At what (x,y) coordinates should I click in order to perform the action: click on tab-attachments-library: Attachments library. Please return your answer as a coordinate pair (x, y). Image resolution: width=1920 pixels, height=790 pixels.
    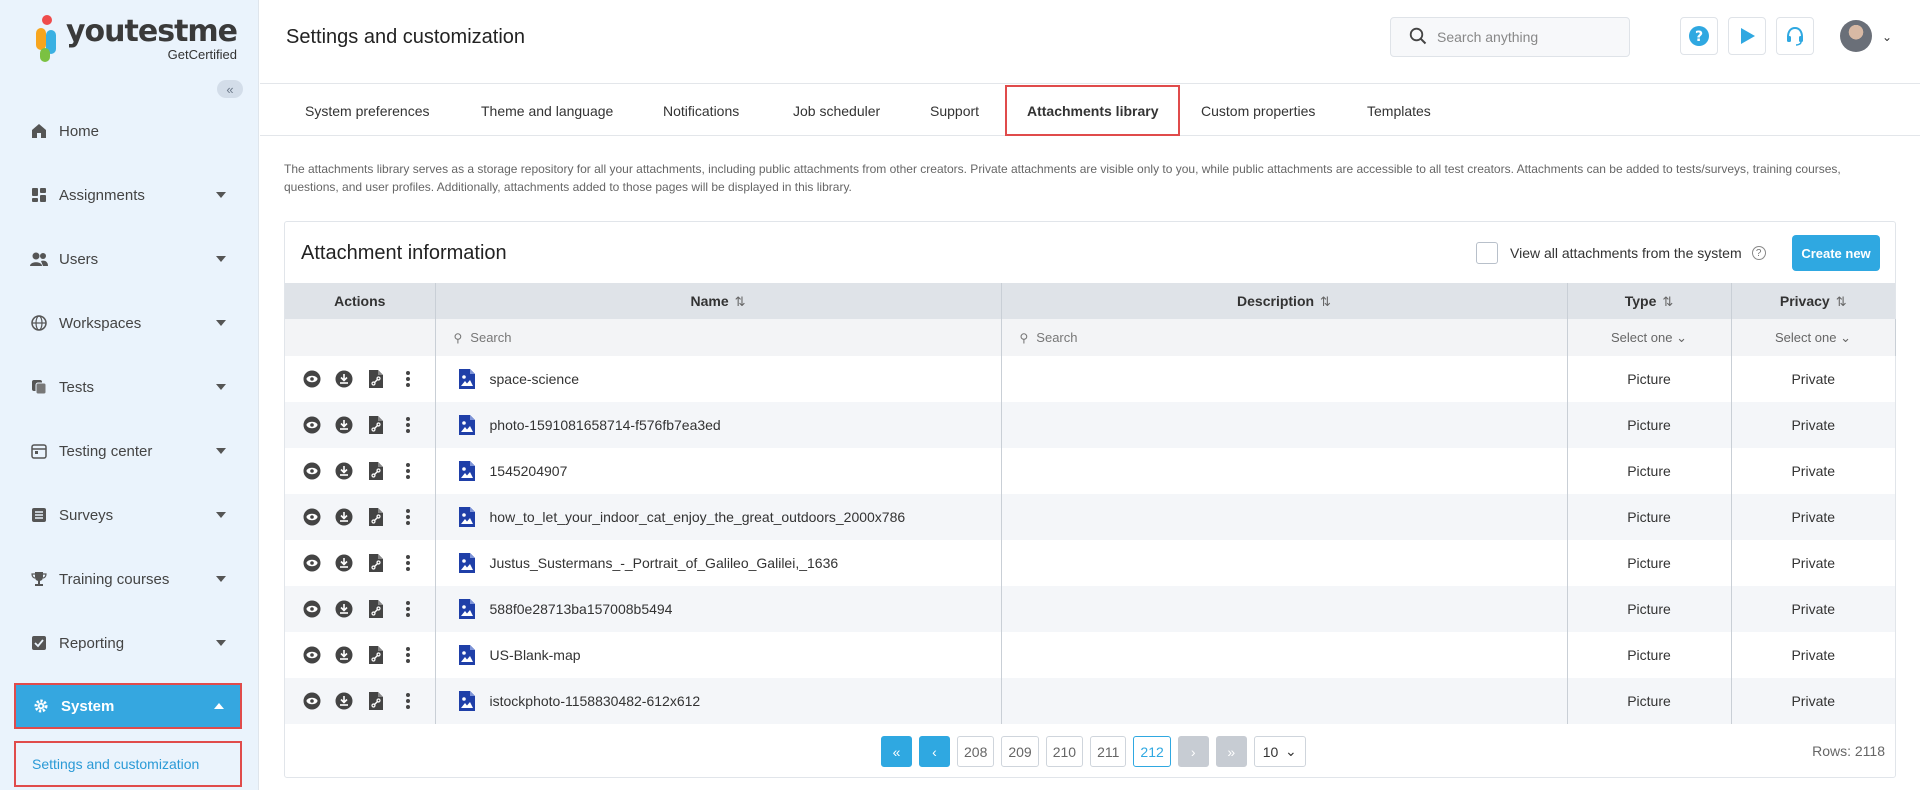
    Looking at the image, I should click on (1093, 110).